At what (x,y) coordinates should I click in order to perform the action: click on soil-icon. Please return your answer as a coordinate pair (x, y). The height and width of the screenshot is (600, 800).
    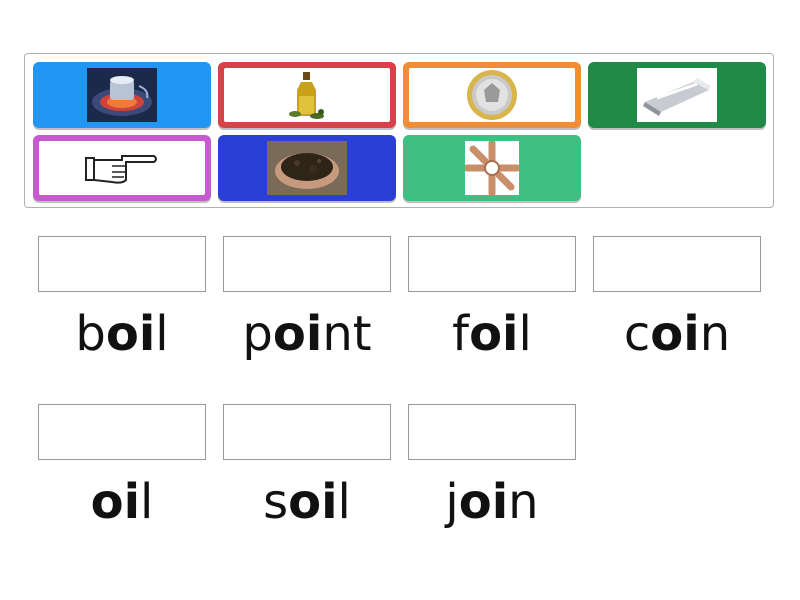
    Looking at the image, I should click on (307, 168).